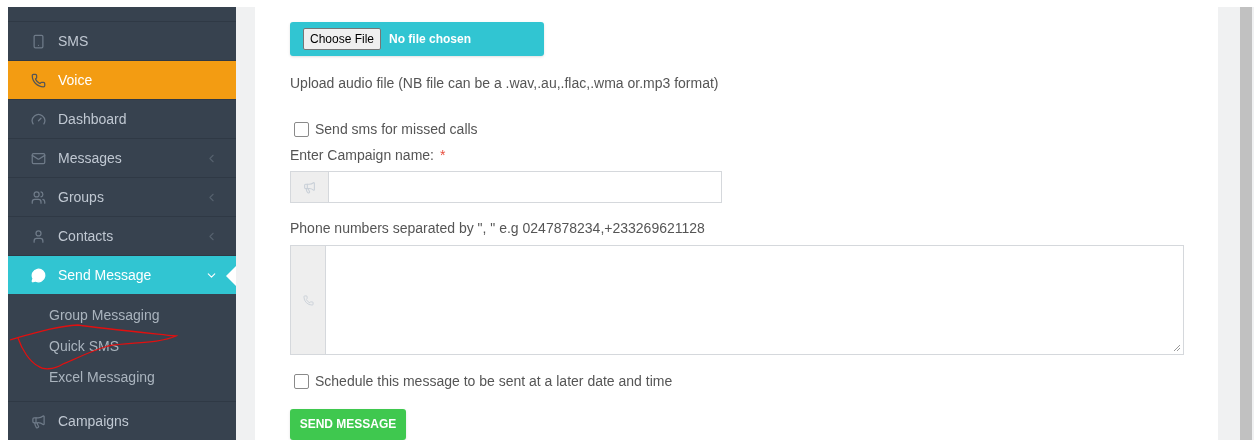 This screenshot has width=1254, height=440. What do you see at coordinates (73, 41) in the screenshot?
I see `sidebar-item-label: SMS` at bounding box center [73, 41].